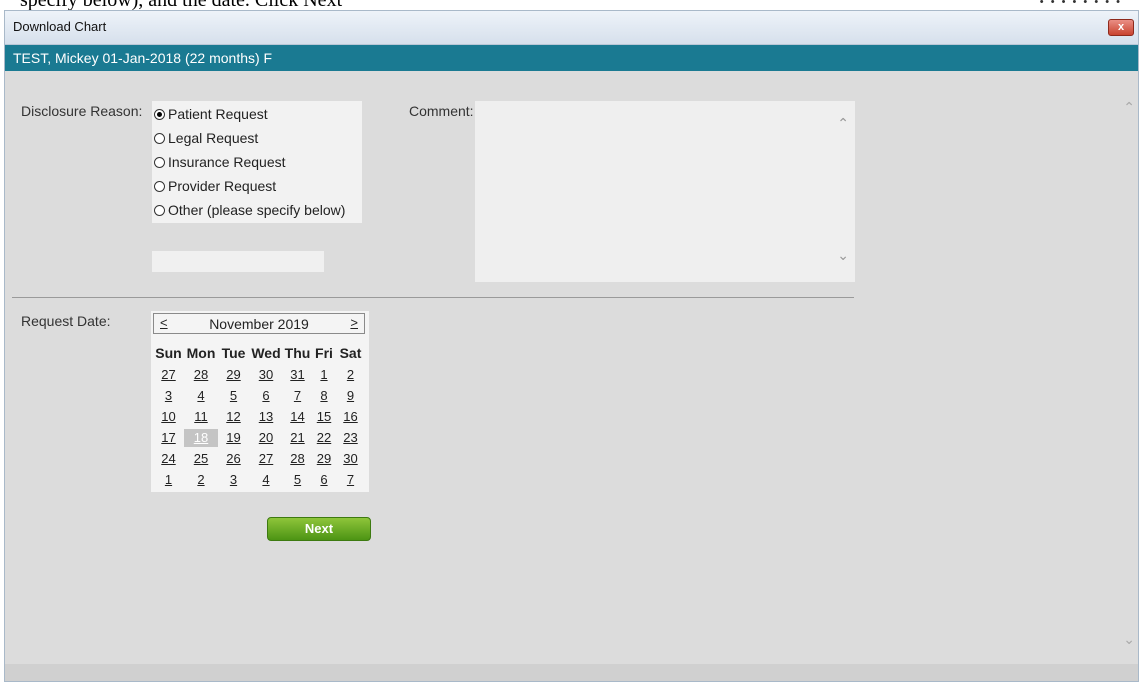  I want to click on dialog-footer, so click(571, 672).